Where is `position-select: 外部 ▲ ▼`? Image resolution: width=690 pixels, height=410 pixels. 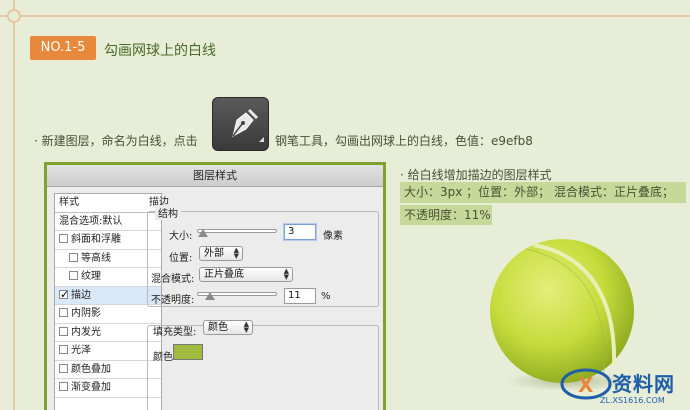 position-select: 外部 ▲ ▼ is located at coordinates (221, 253).